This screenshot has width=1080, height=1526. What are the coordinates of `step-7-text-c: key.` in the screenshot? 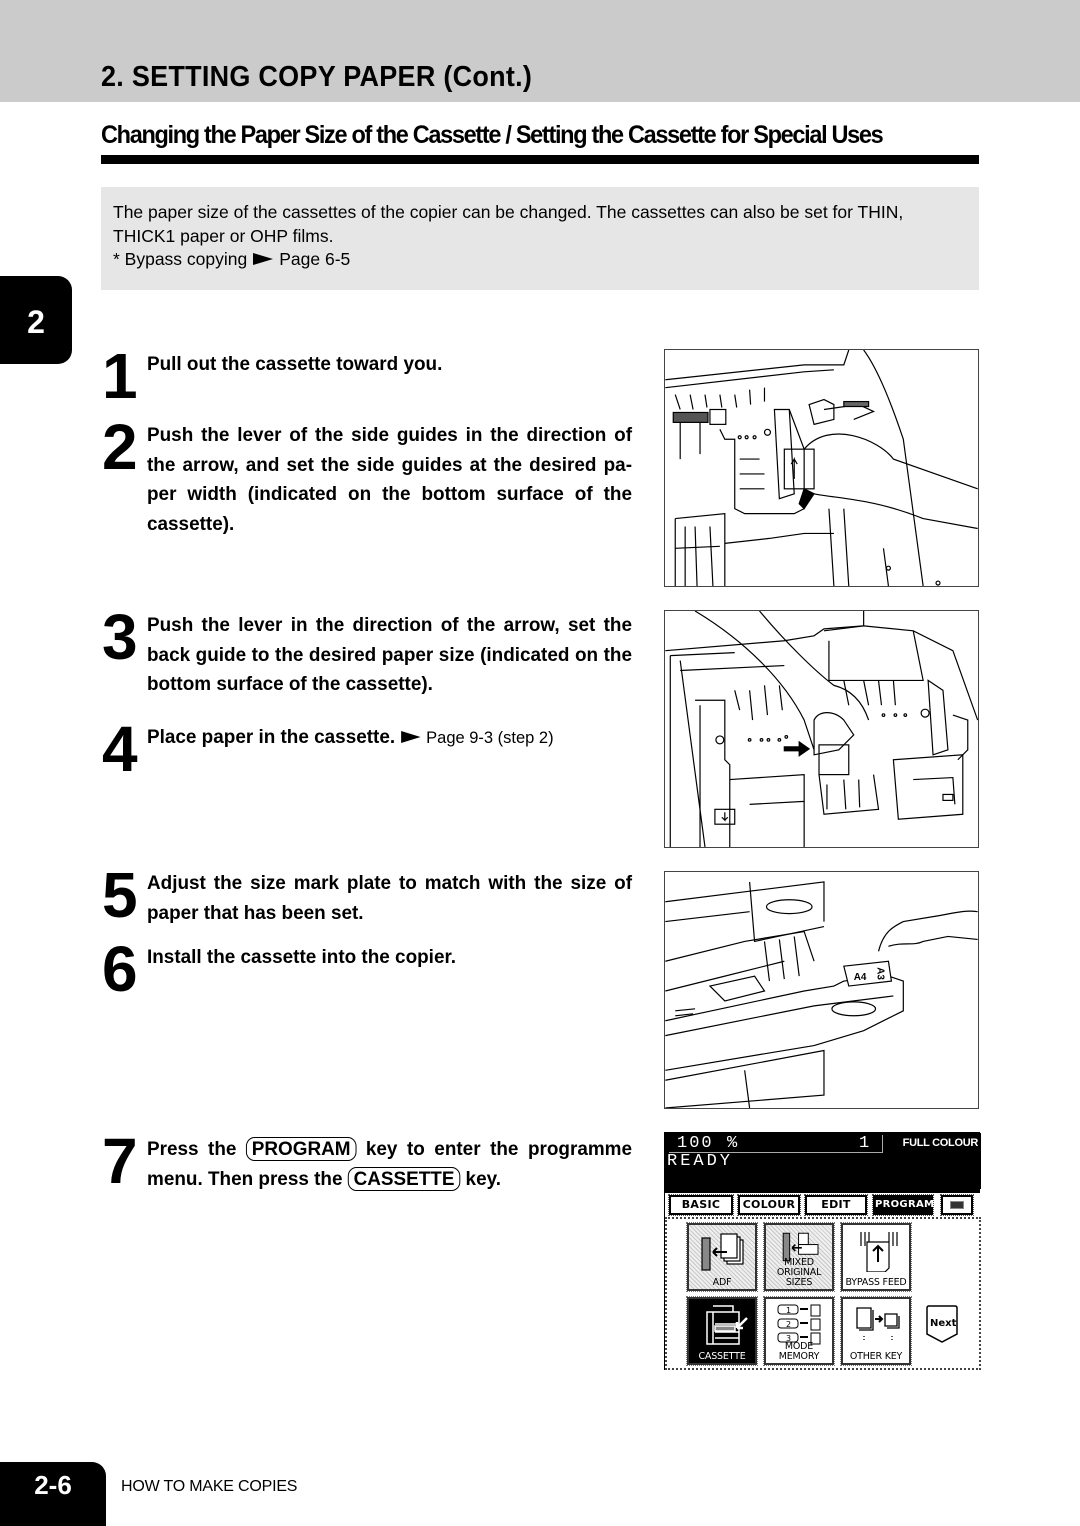 It's located at (483, 1178).